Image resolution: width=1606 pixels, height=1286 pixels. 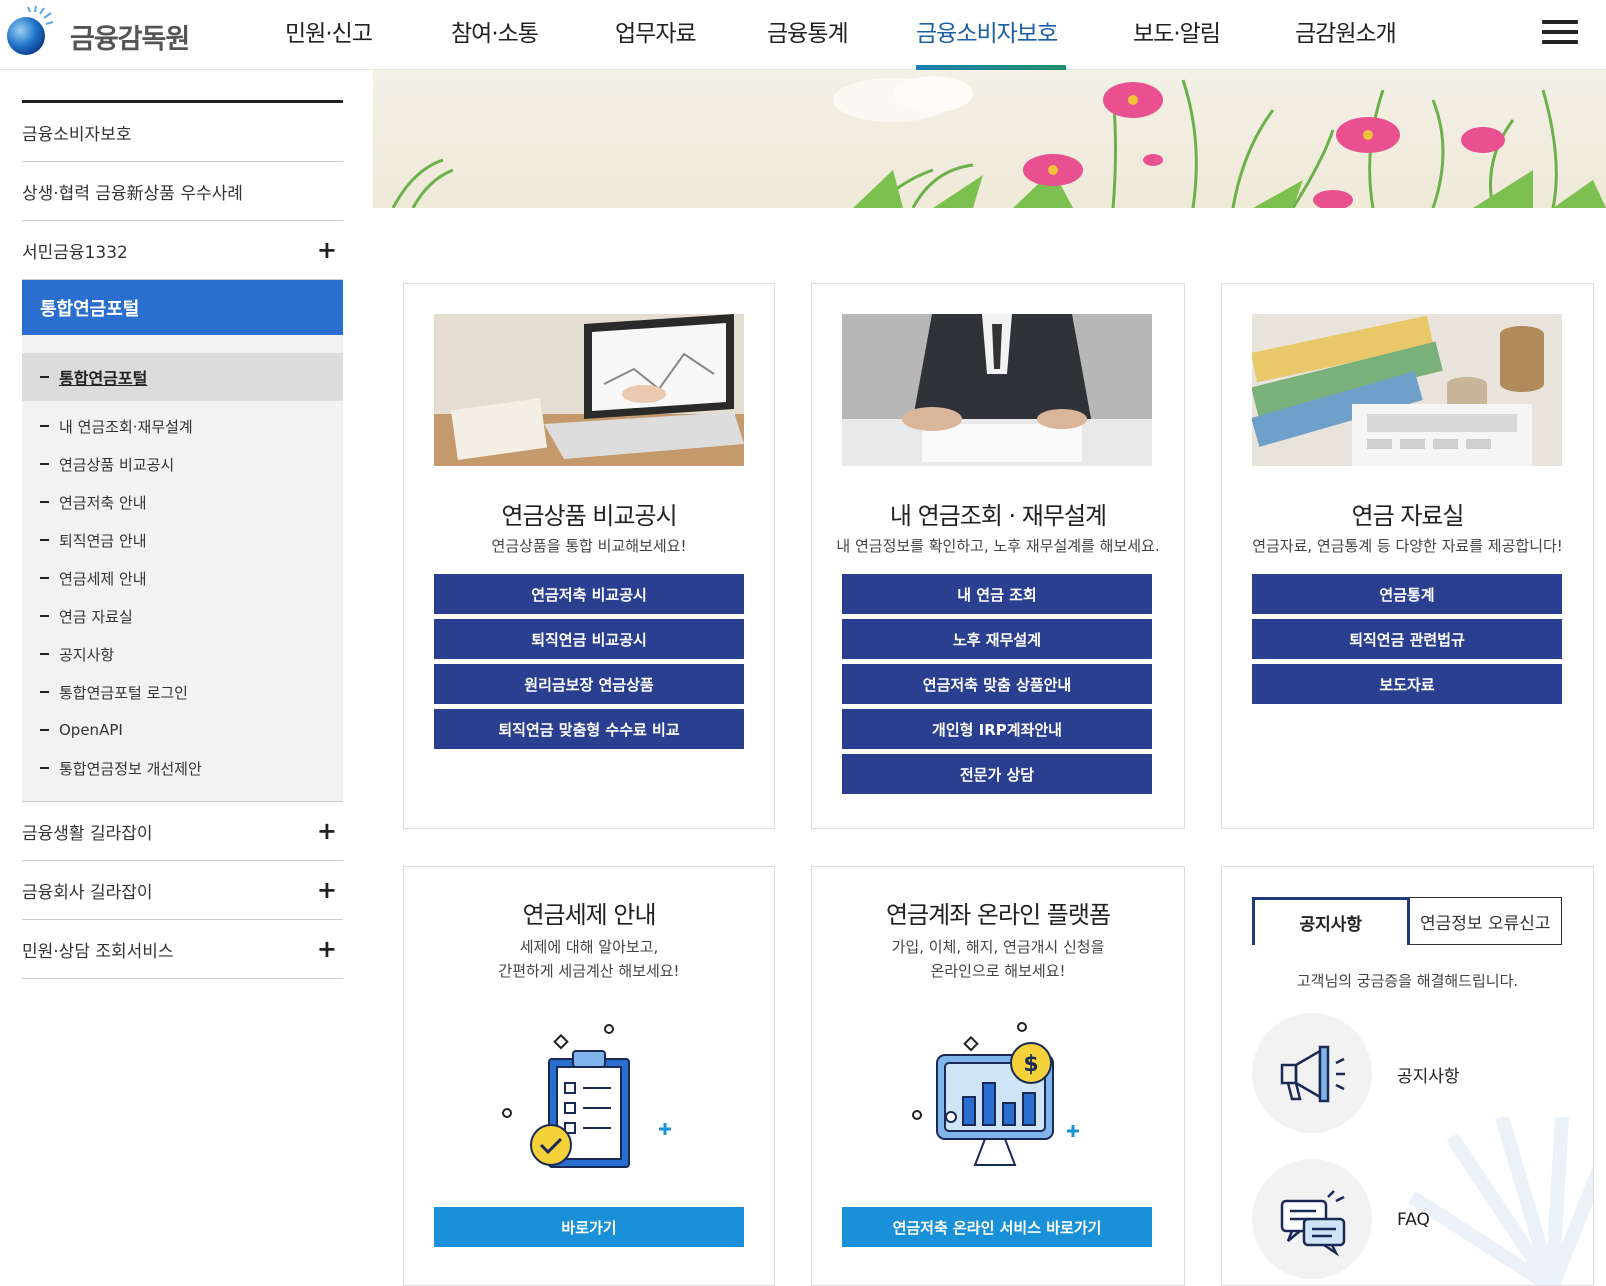 I want to click on submenu-label: OpenAPI, so click(x=91, y=730).